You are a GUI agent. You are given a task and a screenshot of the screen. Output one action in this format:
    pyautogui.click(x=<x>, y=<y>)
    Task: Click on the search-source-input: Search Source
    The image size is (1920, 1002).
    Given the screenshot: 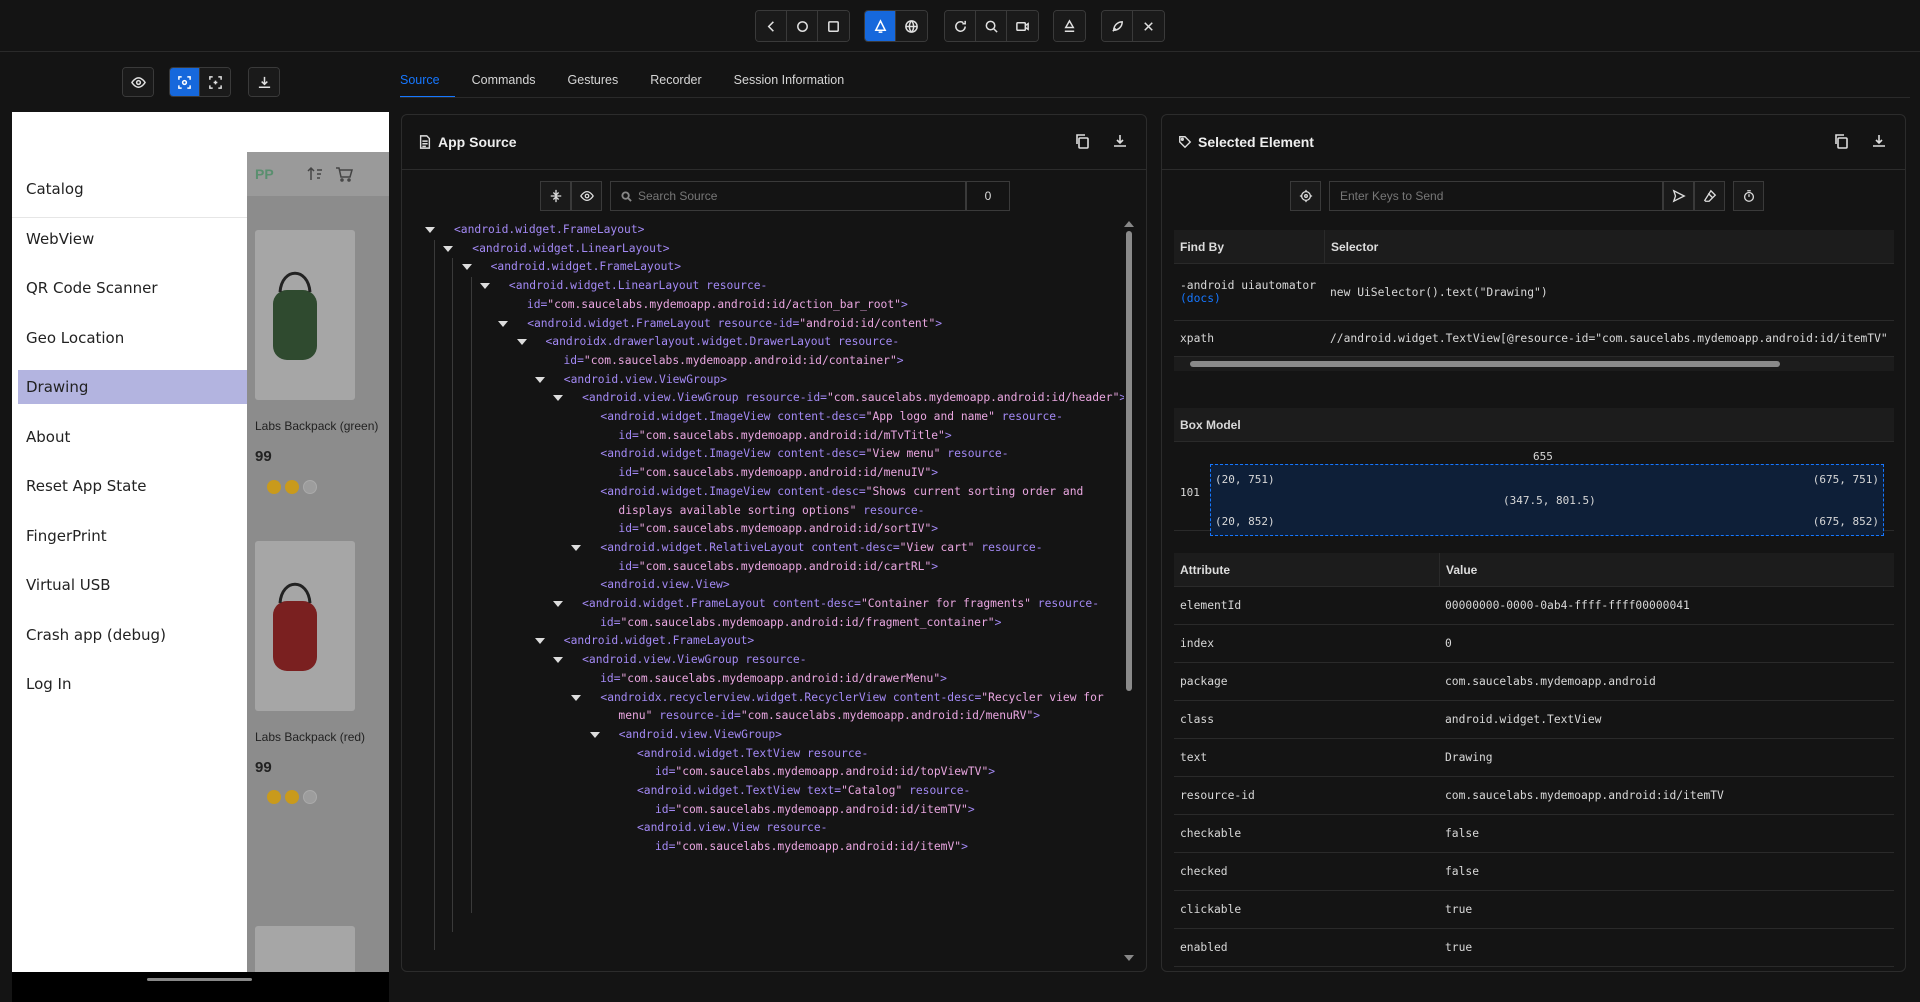 What is the action you would take?
    pyautogui.click(x=788, y=196)
    